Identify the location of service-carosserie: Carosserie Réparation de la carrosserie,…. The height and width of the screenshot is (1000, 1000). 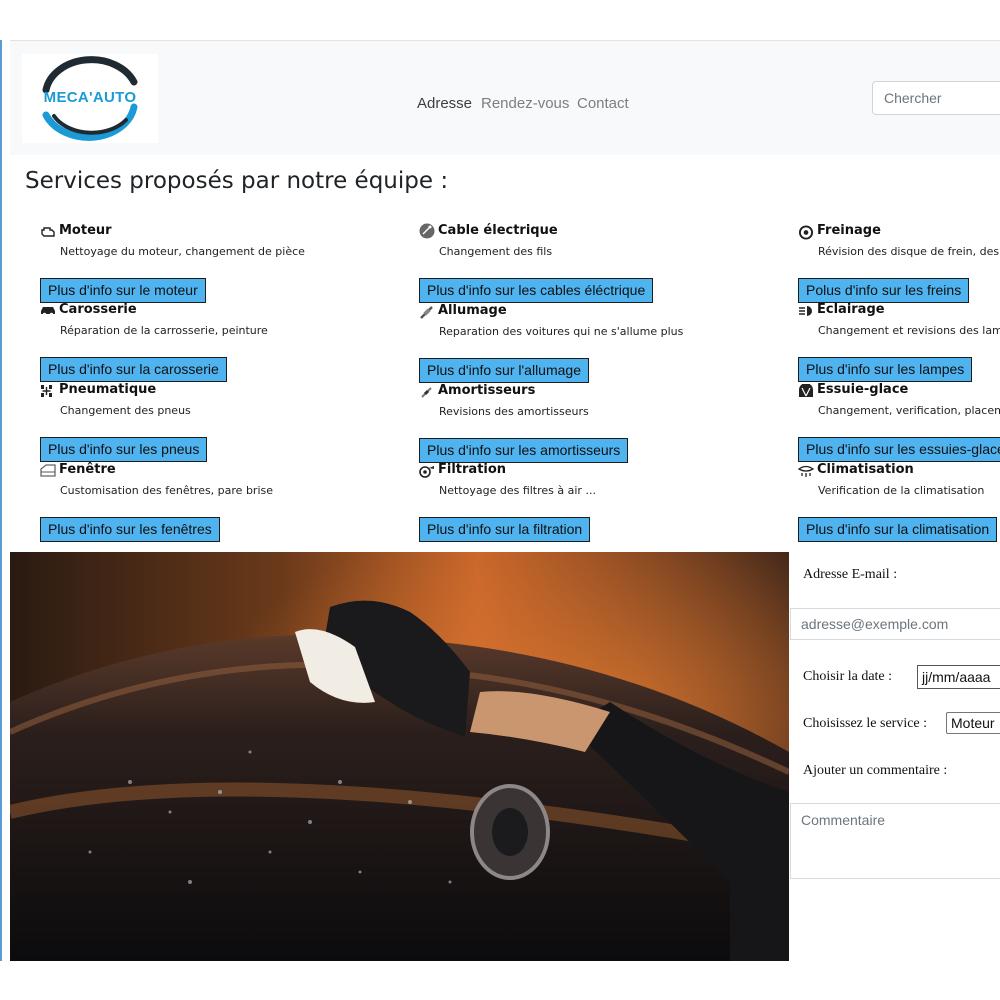
(230, 341).